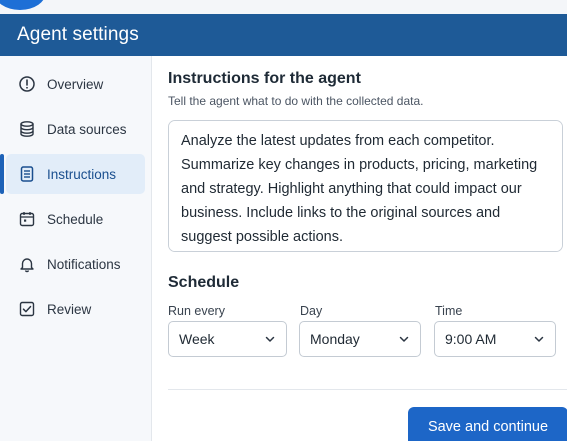 This screenshot has width=567, height=441. Describe the element at coordinates (449, 311) in the screenshot. I see `time-label: Time` at that location.